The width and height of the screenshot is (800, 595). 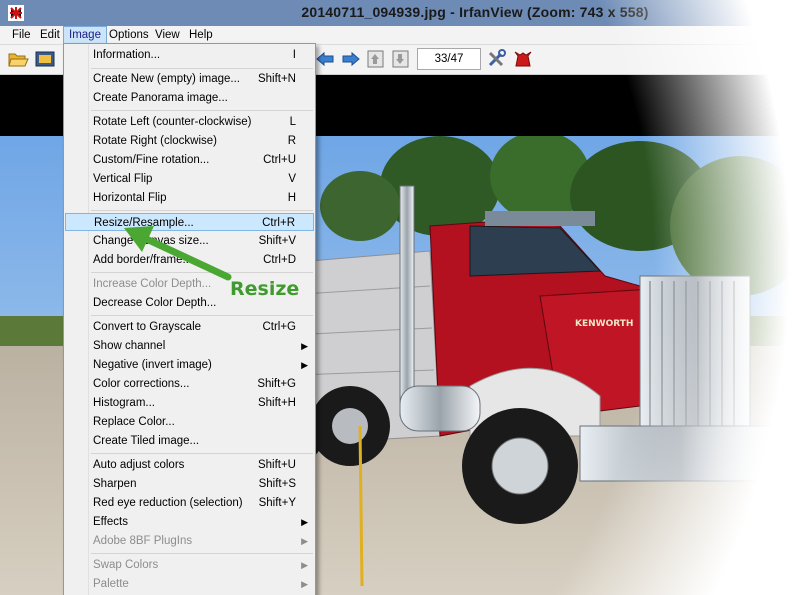 I want to click on menu-item-horizontal-flip: Horizontal Flip H, so click(x=189, y=198).